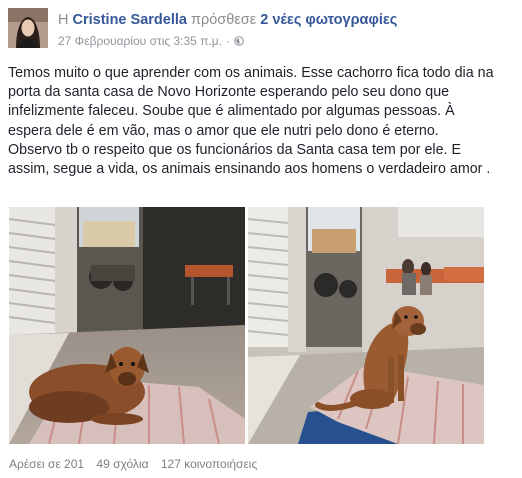 This screenshot has width=522, height=478. What do you see at coordinates (46, 464) in the screenshot?
I see `likes-count: Αρέσει σε 201` at bounding box center [46, 464].